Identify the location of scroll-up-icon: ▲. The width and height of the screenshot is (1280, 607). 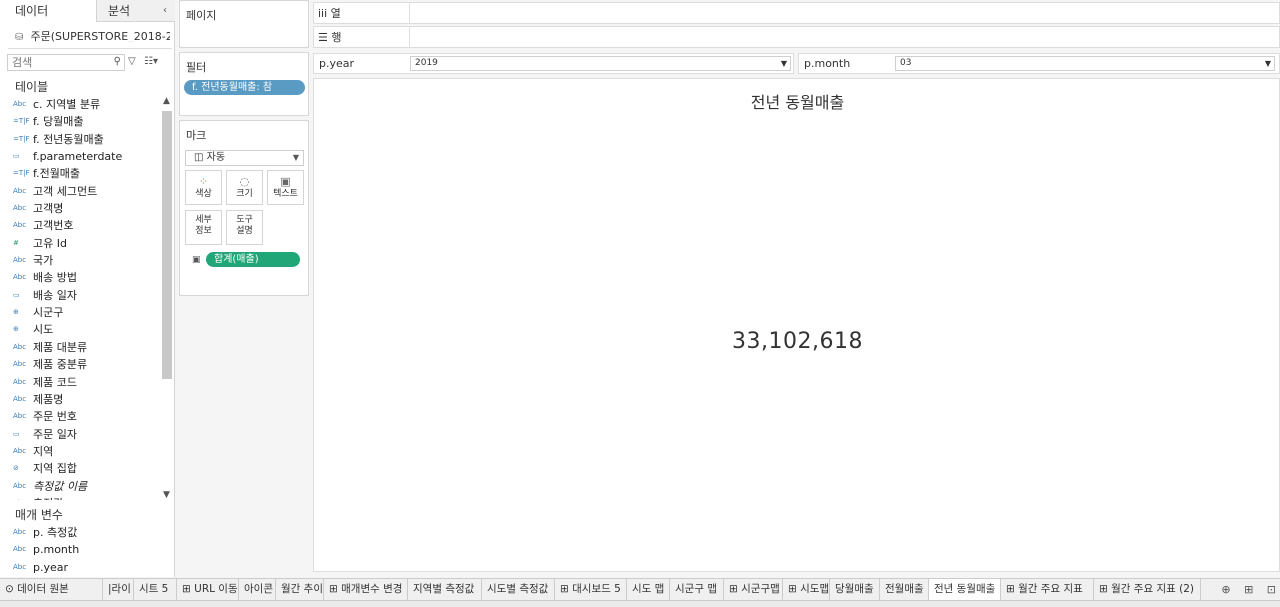
(166, 101).